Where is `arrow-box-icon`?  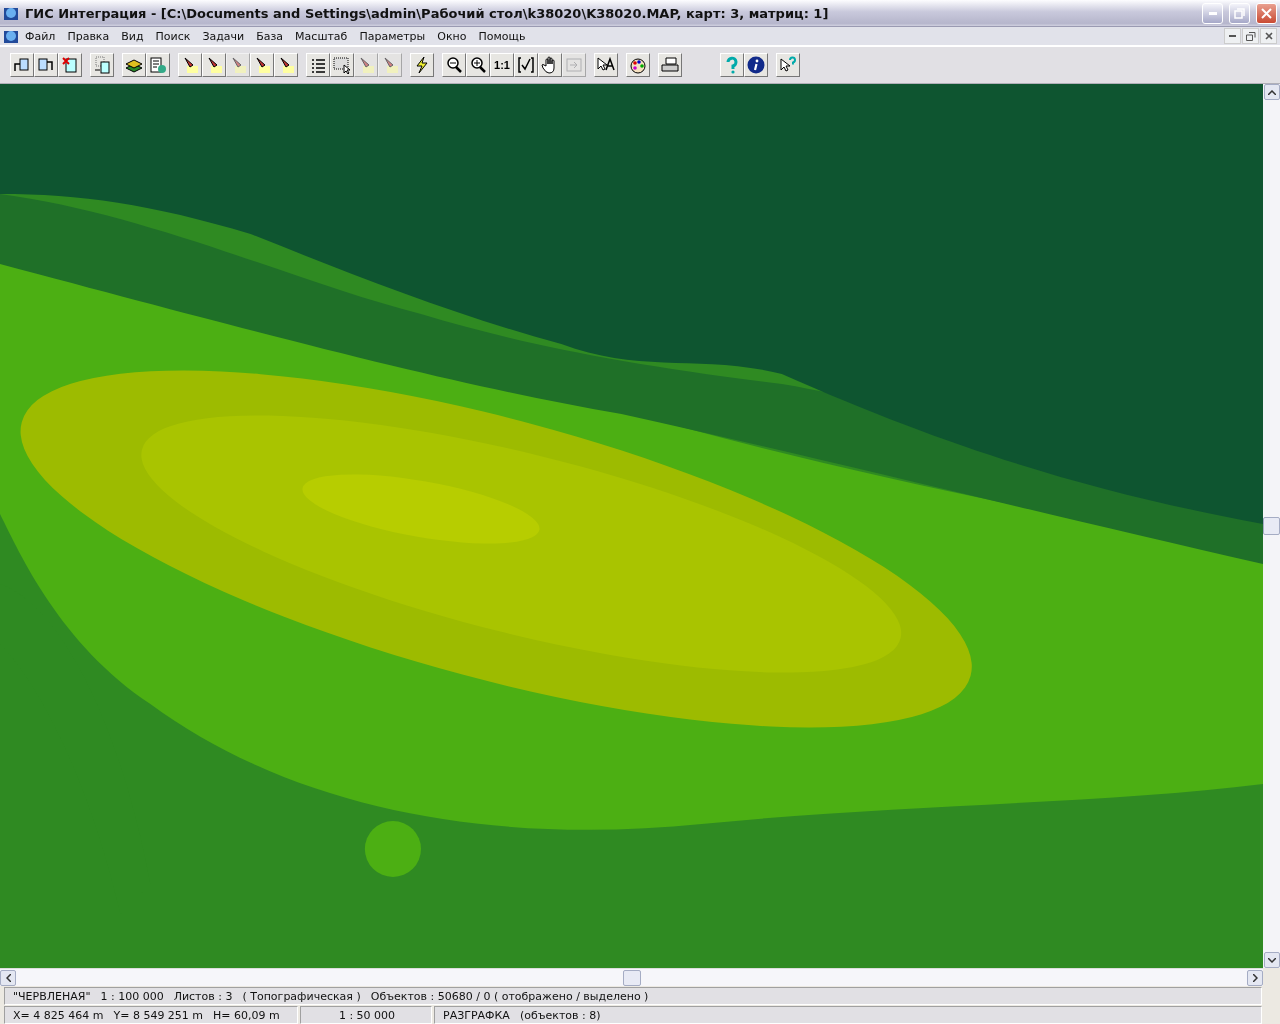 arrow-box-icon is located at coordinates (574, 65).